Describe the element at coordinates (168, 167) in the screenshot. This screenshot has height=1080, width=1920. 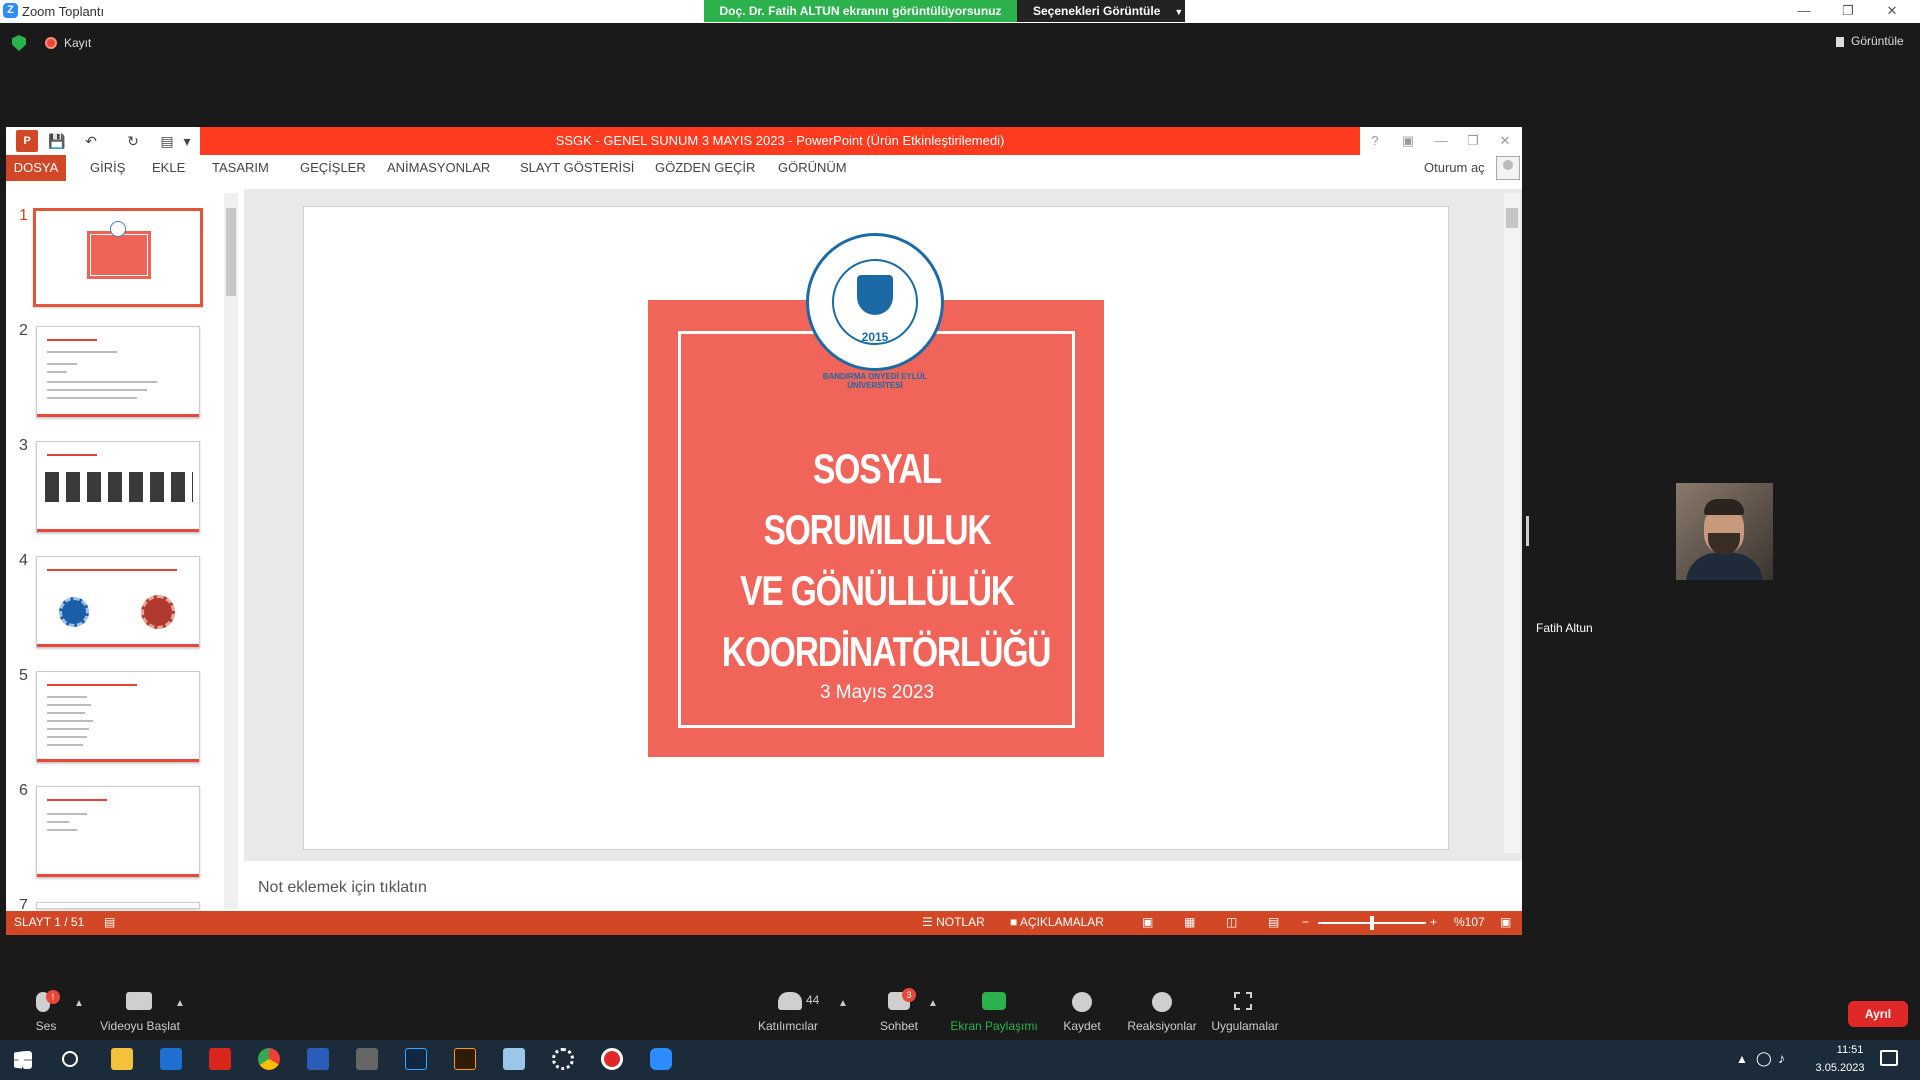
I see `tab-insert: EKLE` at that location.